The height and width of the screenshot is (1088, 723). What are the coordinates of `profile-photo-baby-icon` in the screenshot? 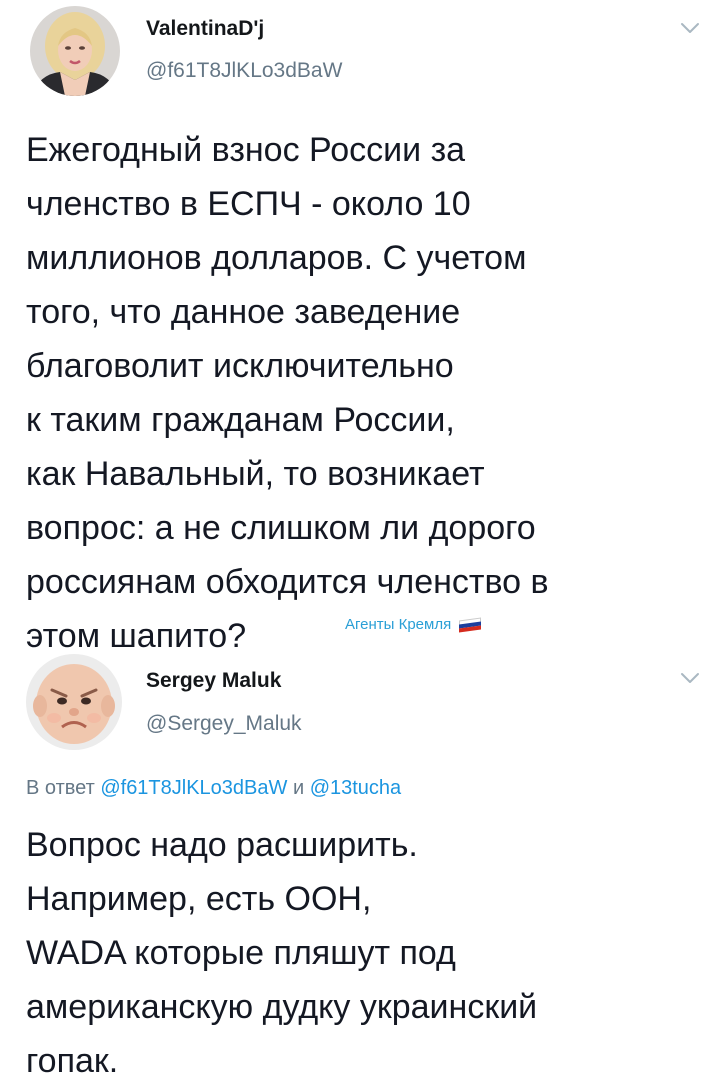 It's located at (74, 702).